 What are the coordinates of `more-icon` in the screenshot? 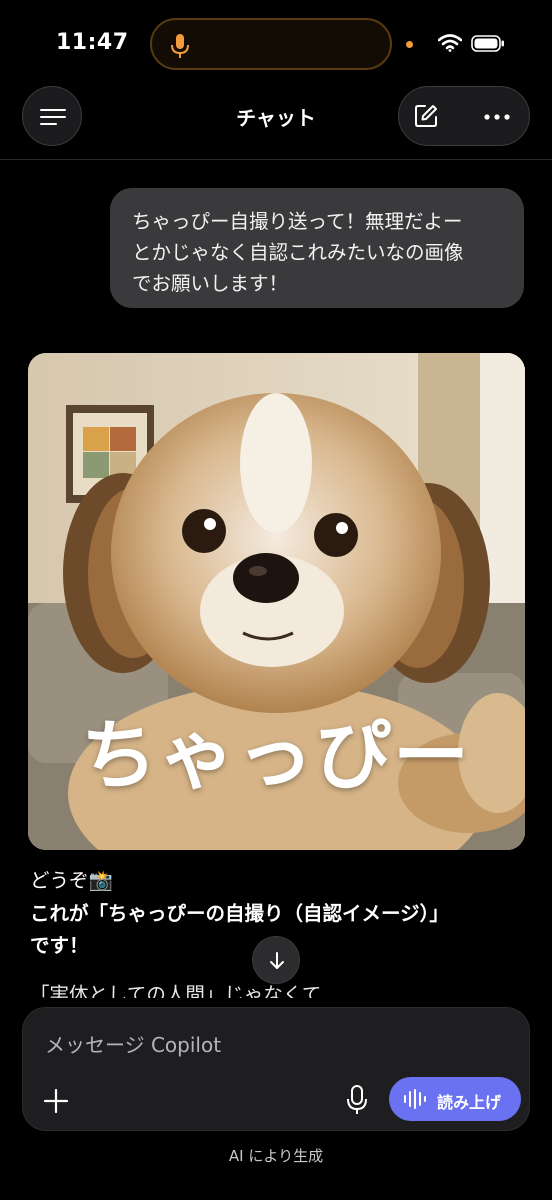 It's located at (497, 117).